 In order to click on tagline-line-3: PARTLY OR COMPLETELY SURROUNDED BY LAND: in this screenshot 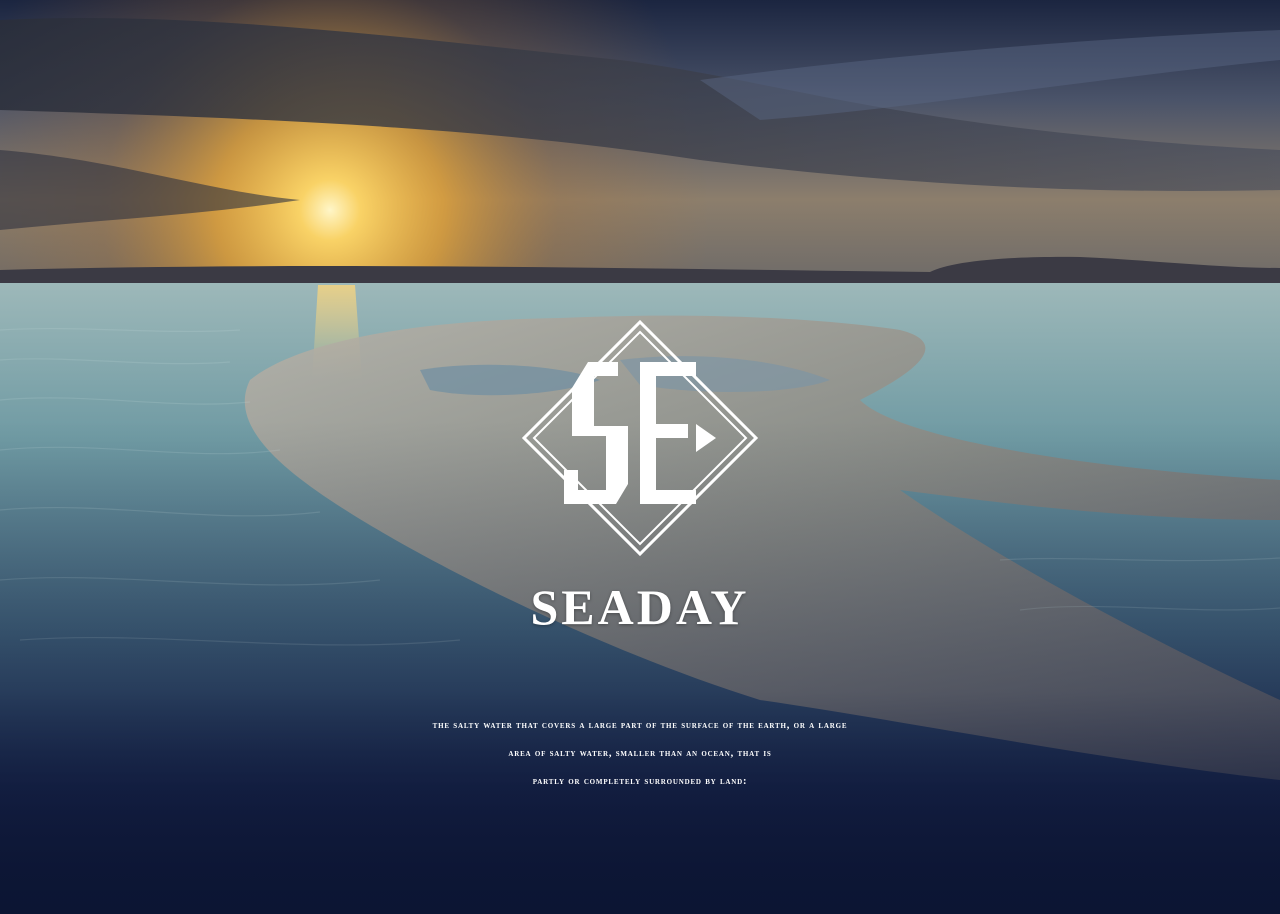, I will do `click(640, 781)`.